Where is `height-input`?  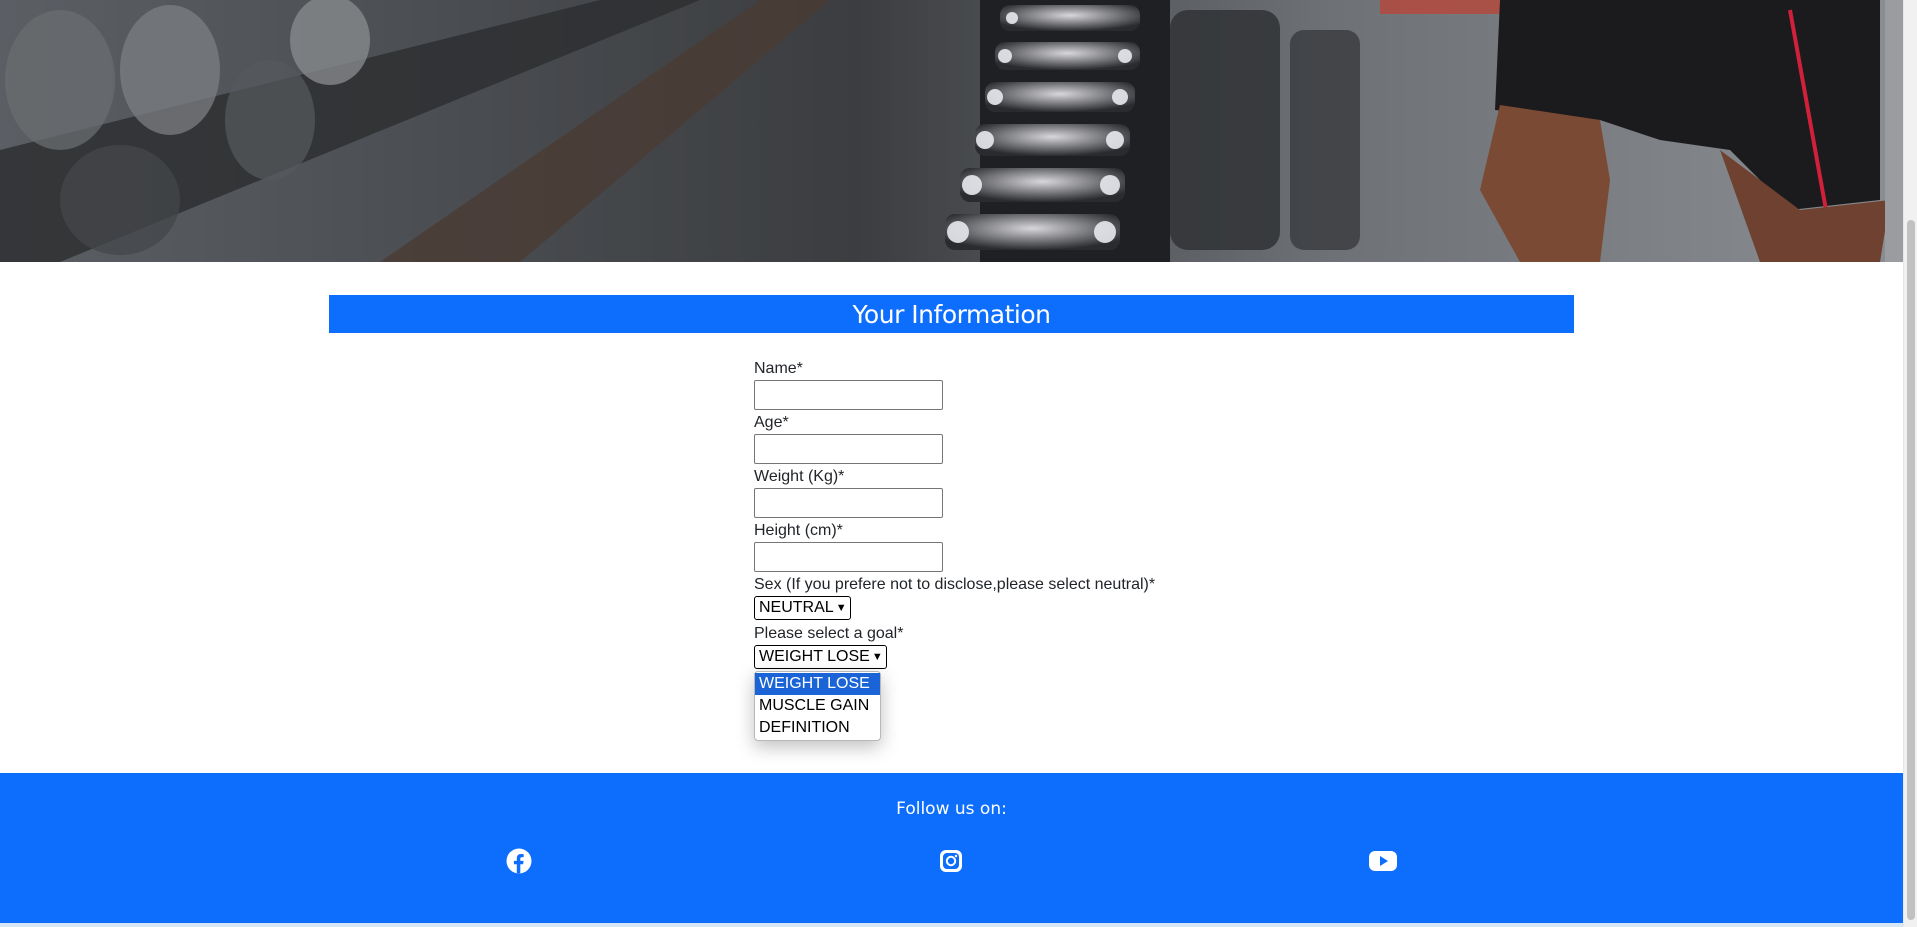
height-input is located at coordinates (848, 557).